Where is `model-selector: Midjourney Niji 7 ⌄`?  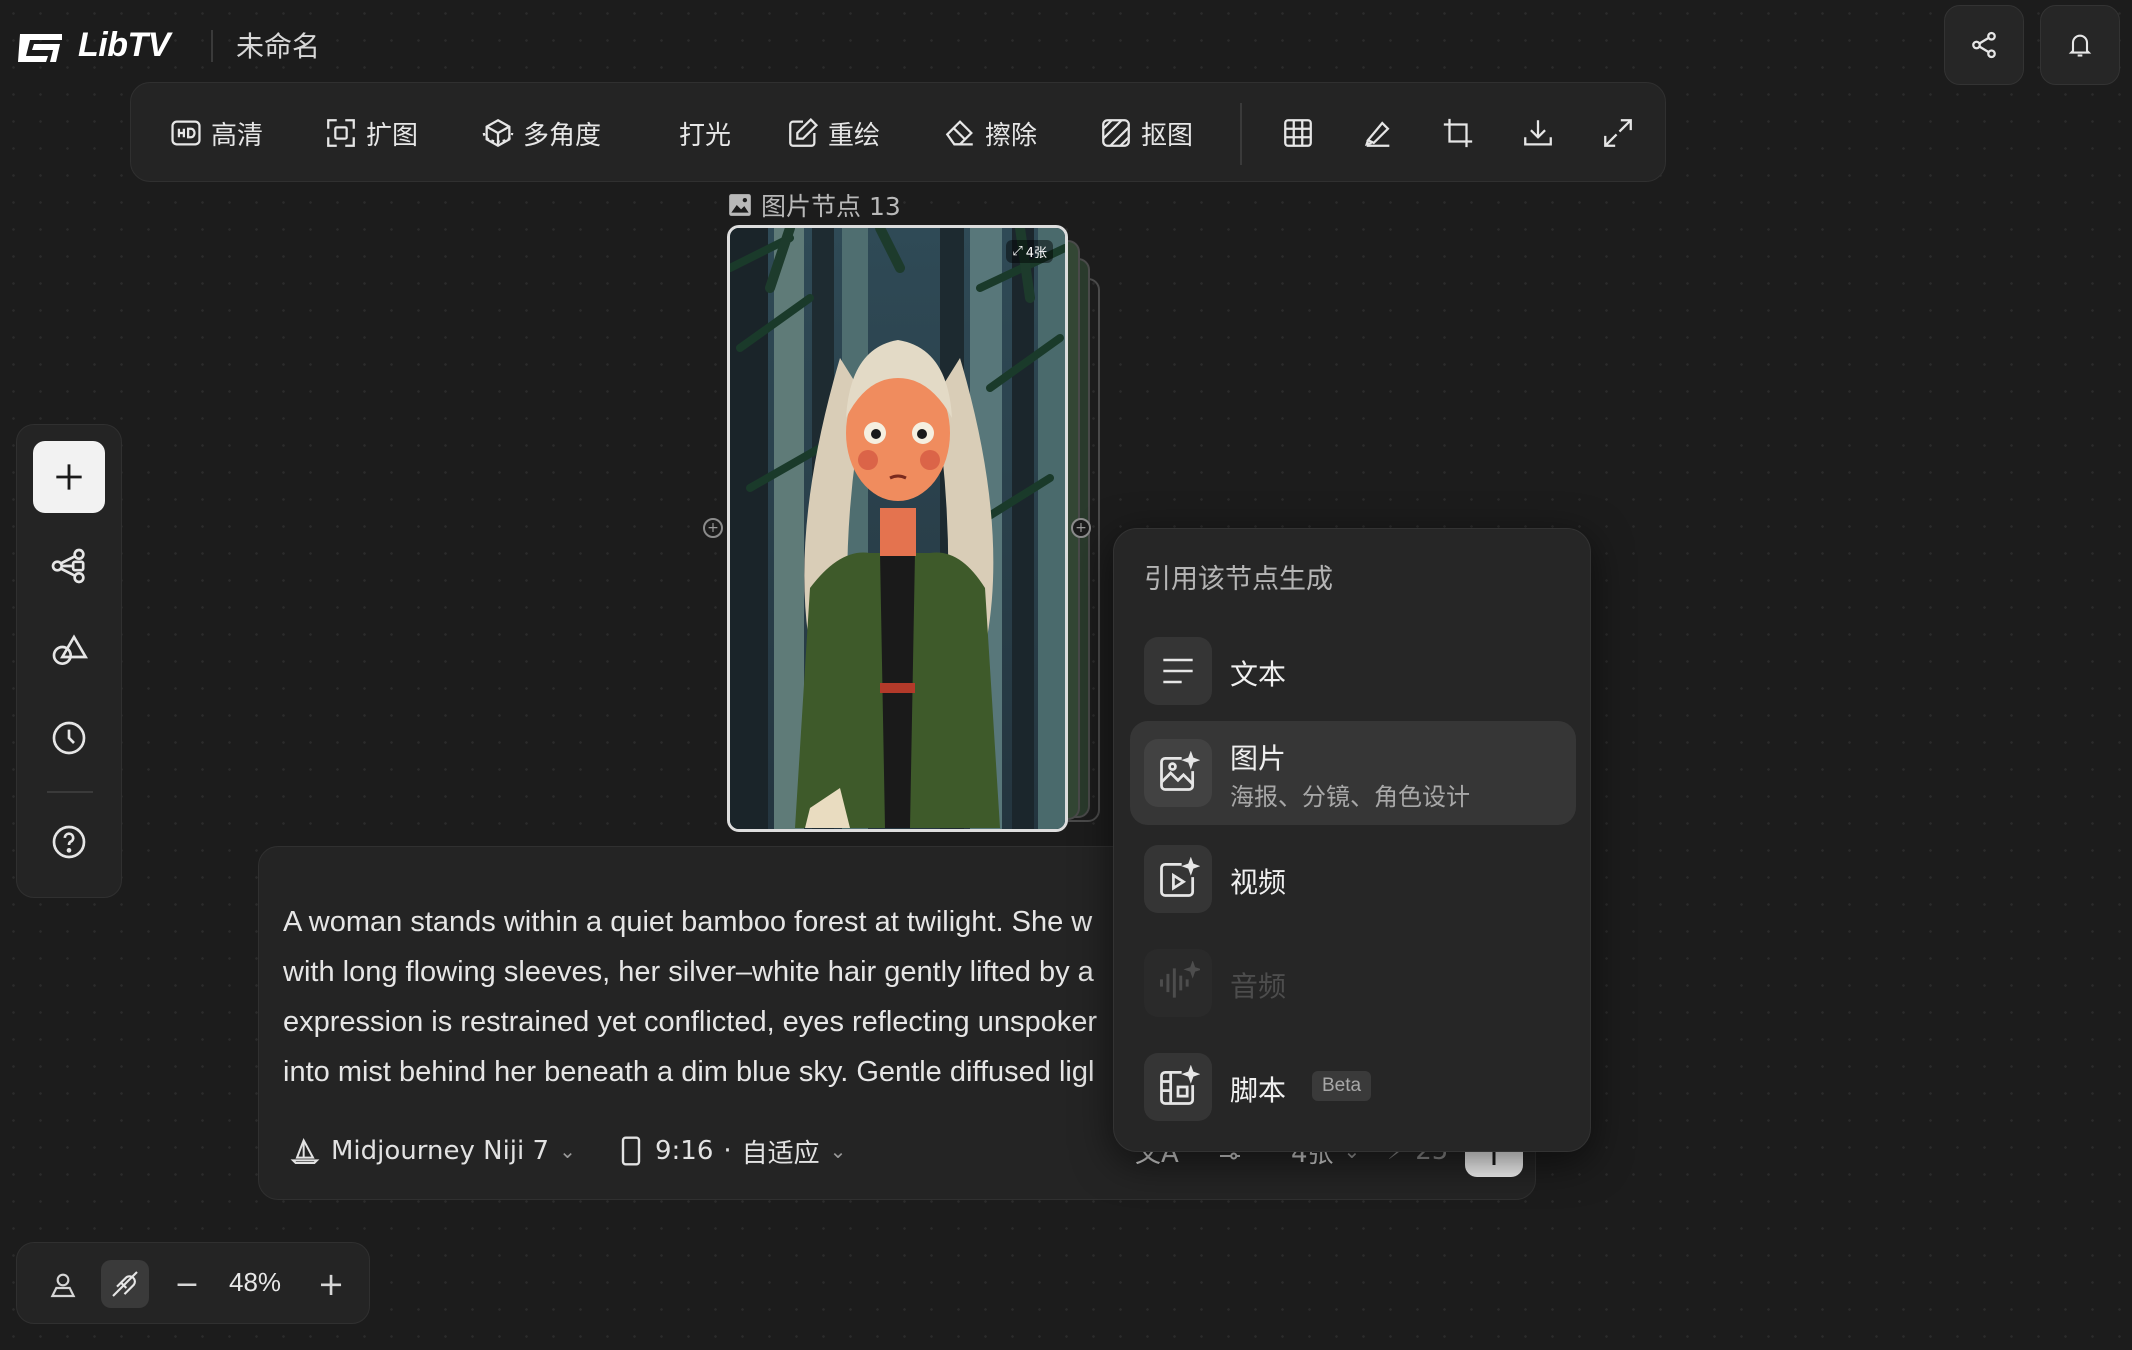
model-selector: Midjourney Niji 7 ⌄ is located at coordinates (432, 1151).